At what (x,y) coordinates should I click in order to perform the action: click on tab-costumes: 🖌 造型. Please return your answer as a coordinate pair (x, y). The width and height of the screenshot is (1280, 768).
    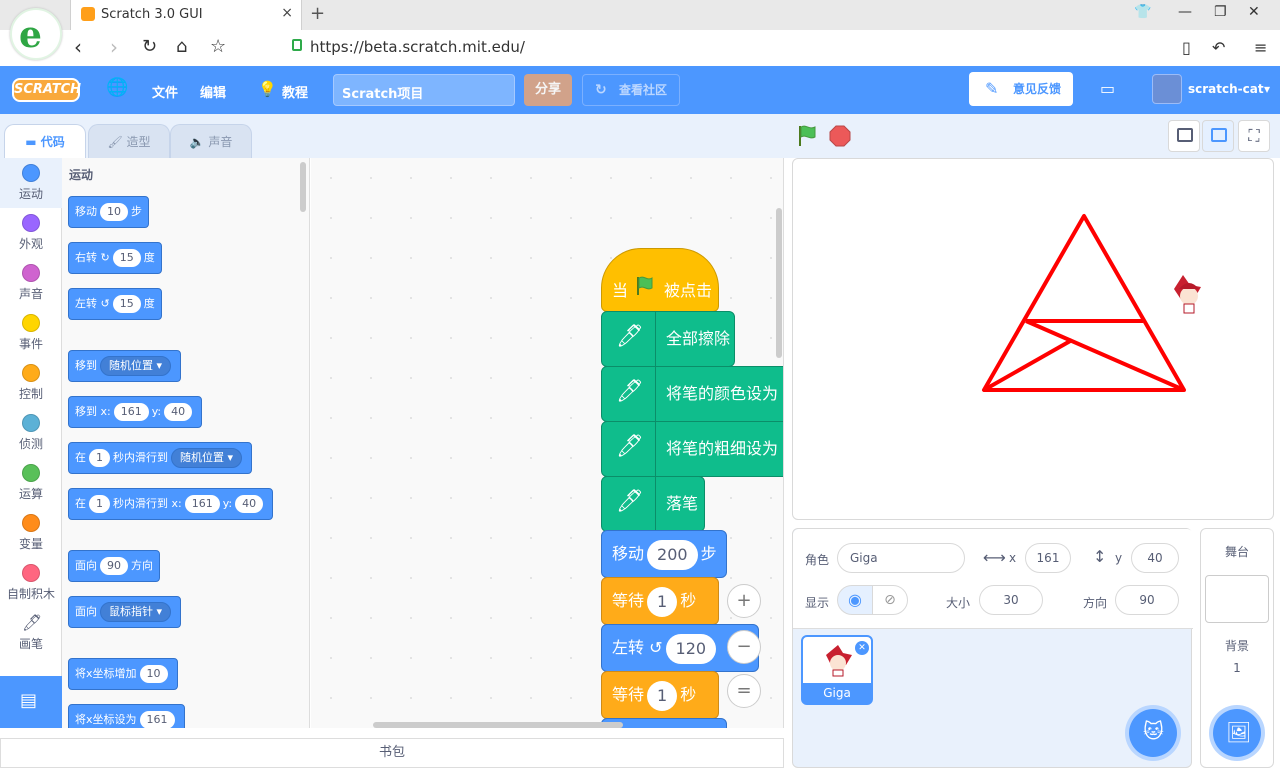
    Looking at the image, I should click on (129, 141).